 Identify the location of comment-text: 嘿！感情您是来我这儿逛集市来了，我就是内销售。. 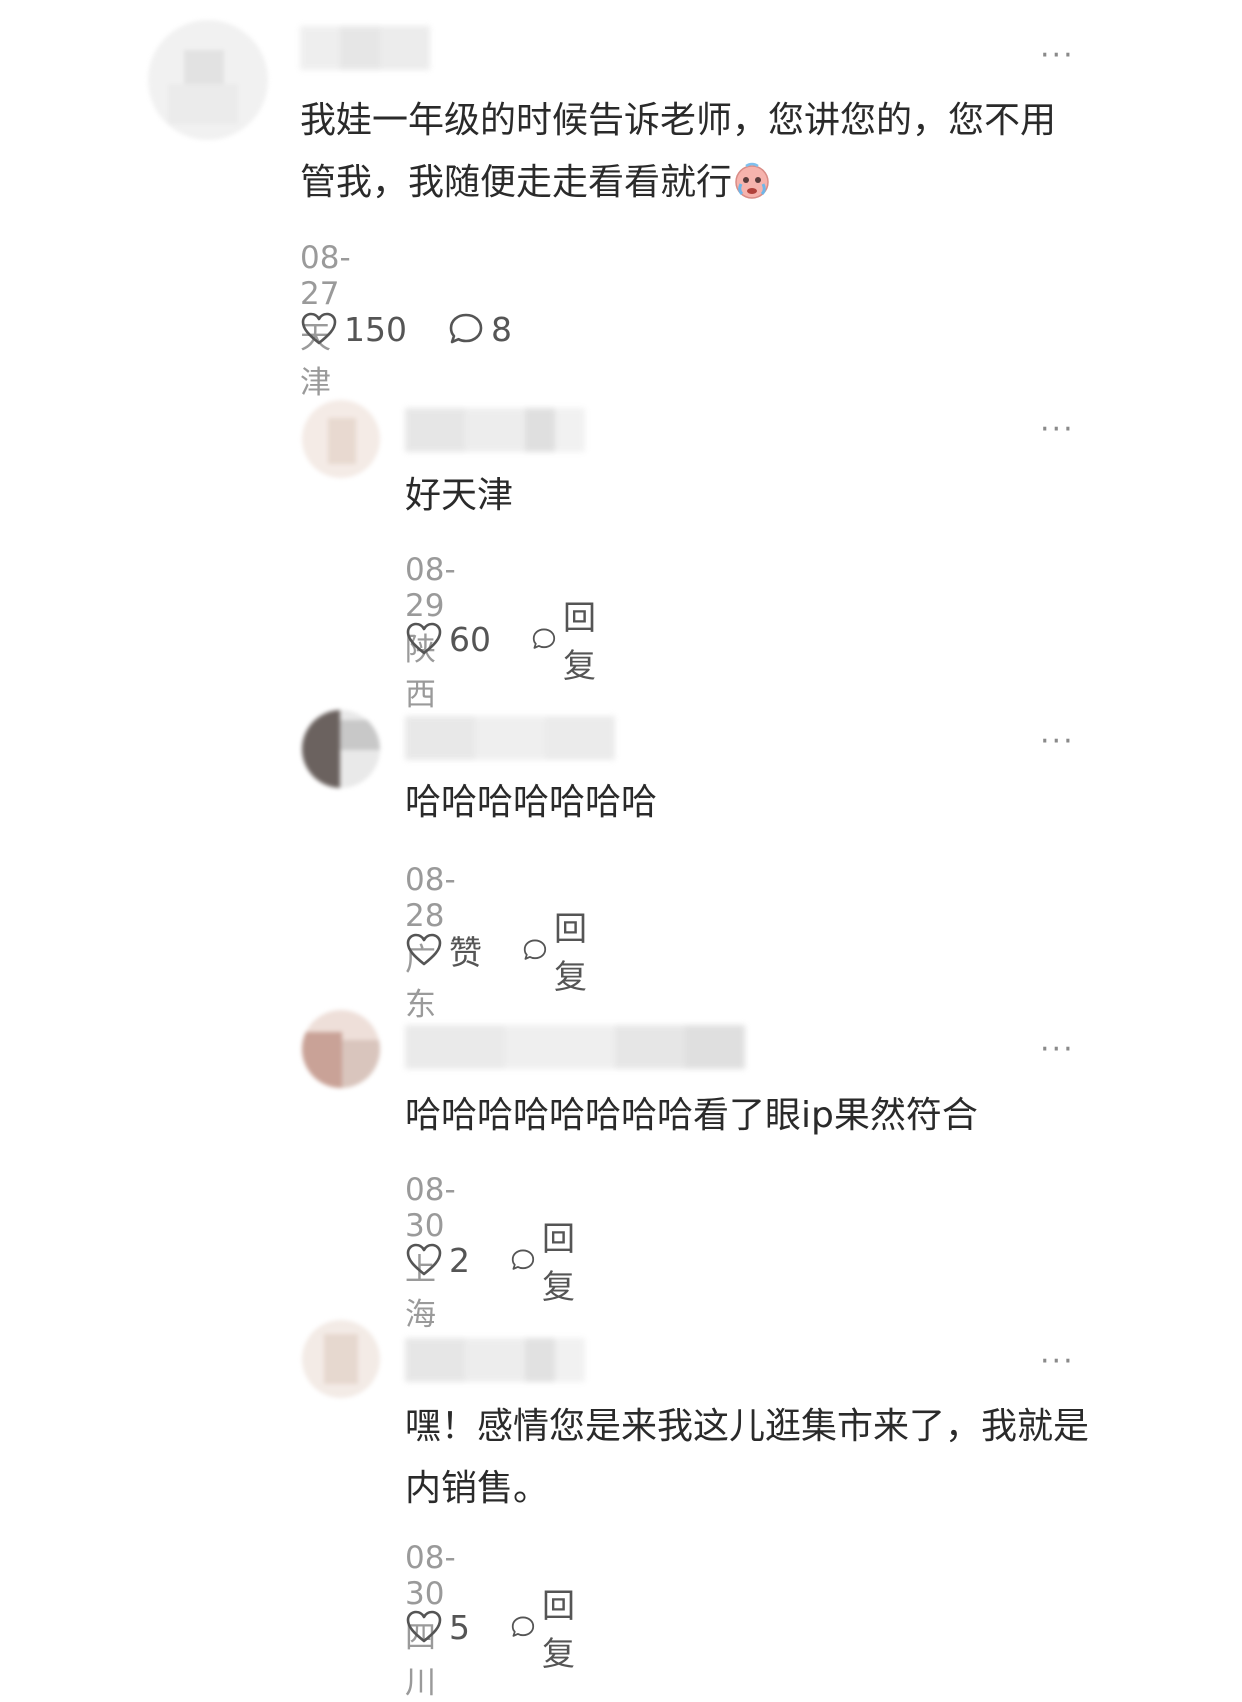
(755, 1458).